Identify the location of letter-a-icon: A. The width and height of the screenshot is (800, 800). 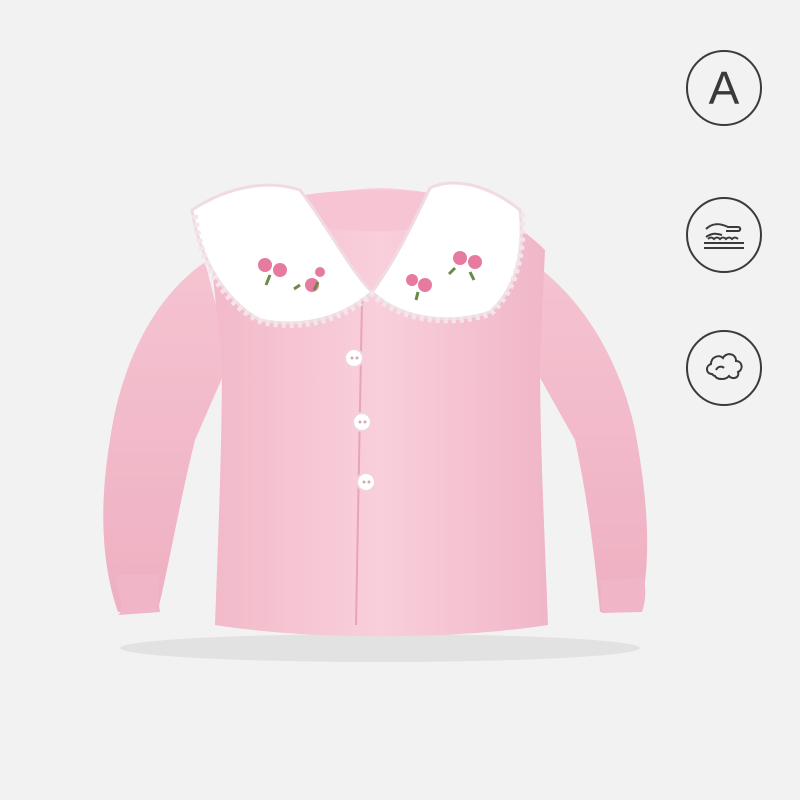
(724, 88).